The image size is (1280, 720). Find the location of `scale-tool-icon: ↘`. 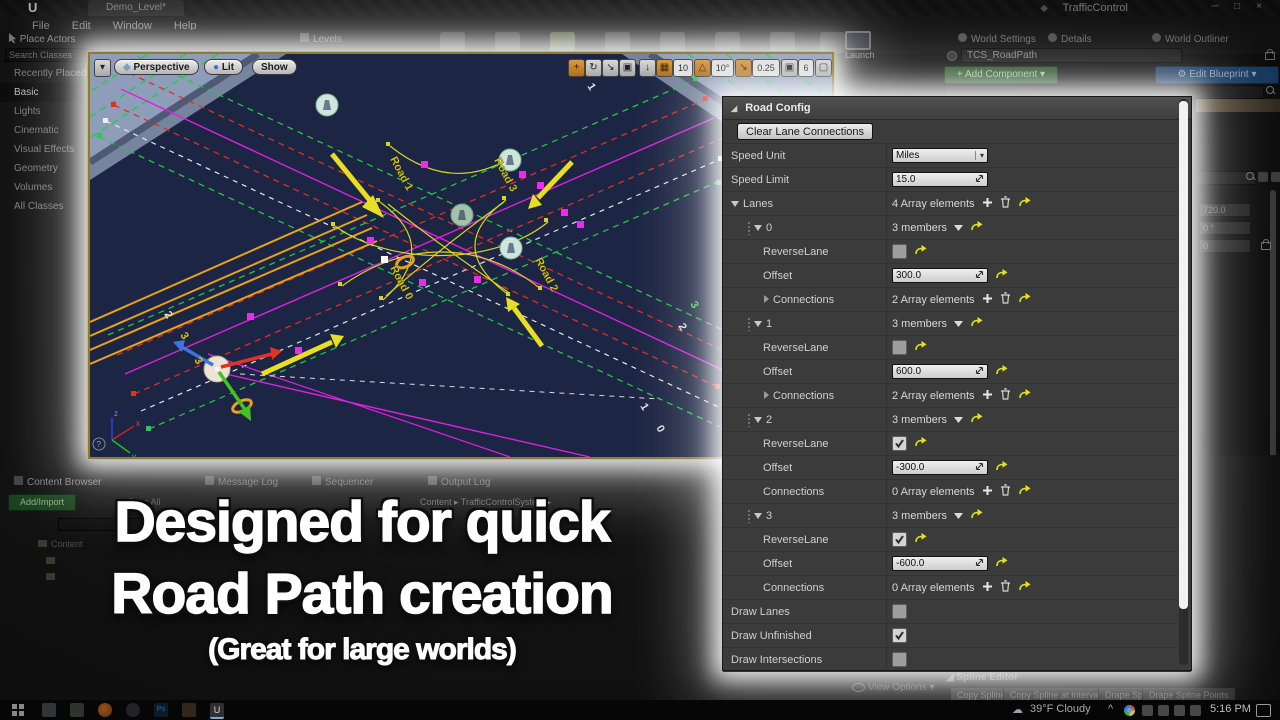

scale-tool-icon: ↘ is located at coordinates (610, 68).